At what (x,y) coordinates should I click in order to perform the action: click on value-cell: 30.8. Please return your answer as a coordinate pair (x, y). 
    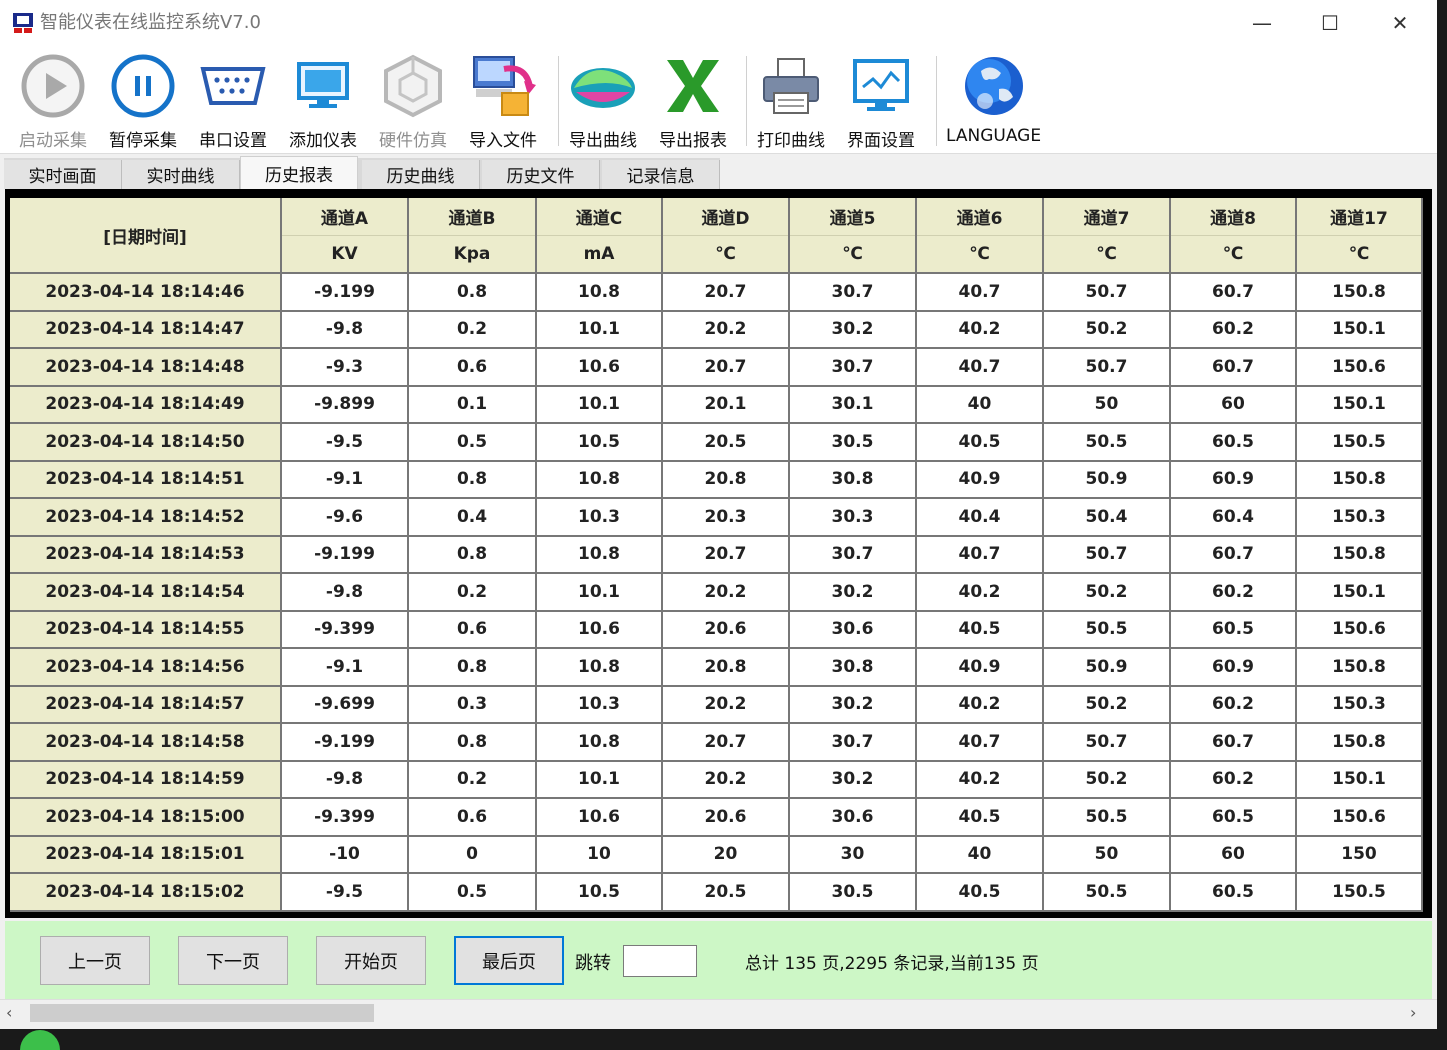
    Looking at the image, I should click on (853, 480).